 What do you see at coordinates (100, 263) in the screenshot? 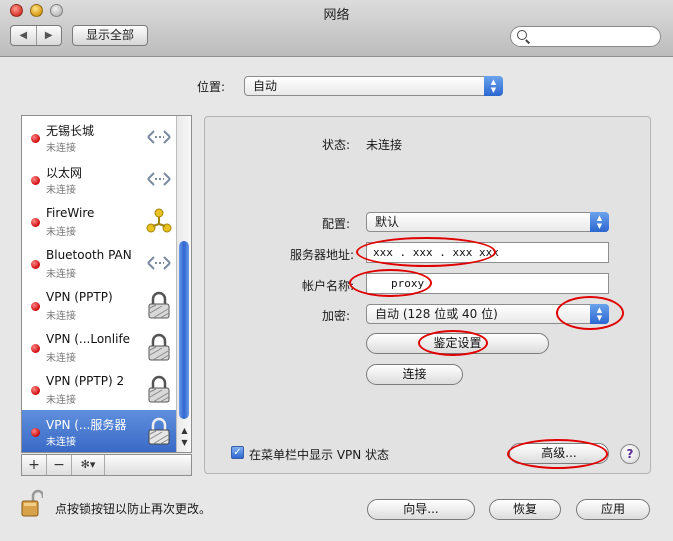
I see `list-item: Bluetooth PAN 未连接` at bounding box center [100, 263].